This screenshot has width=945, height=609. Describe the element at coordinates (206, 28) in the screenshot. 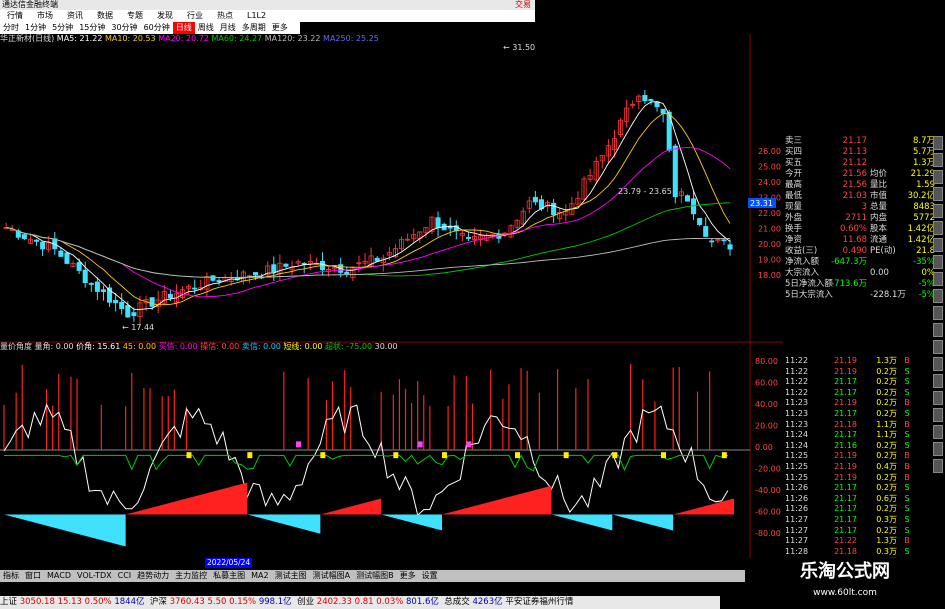

I see `period-tab-7: 周线` at that location.